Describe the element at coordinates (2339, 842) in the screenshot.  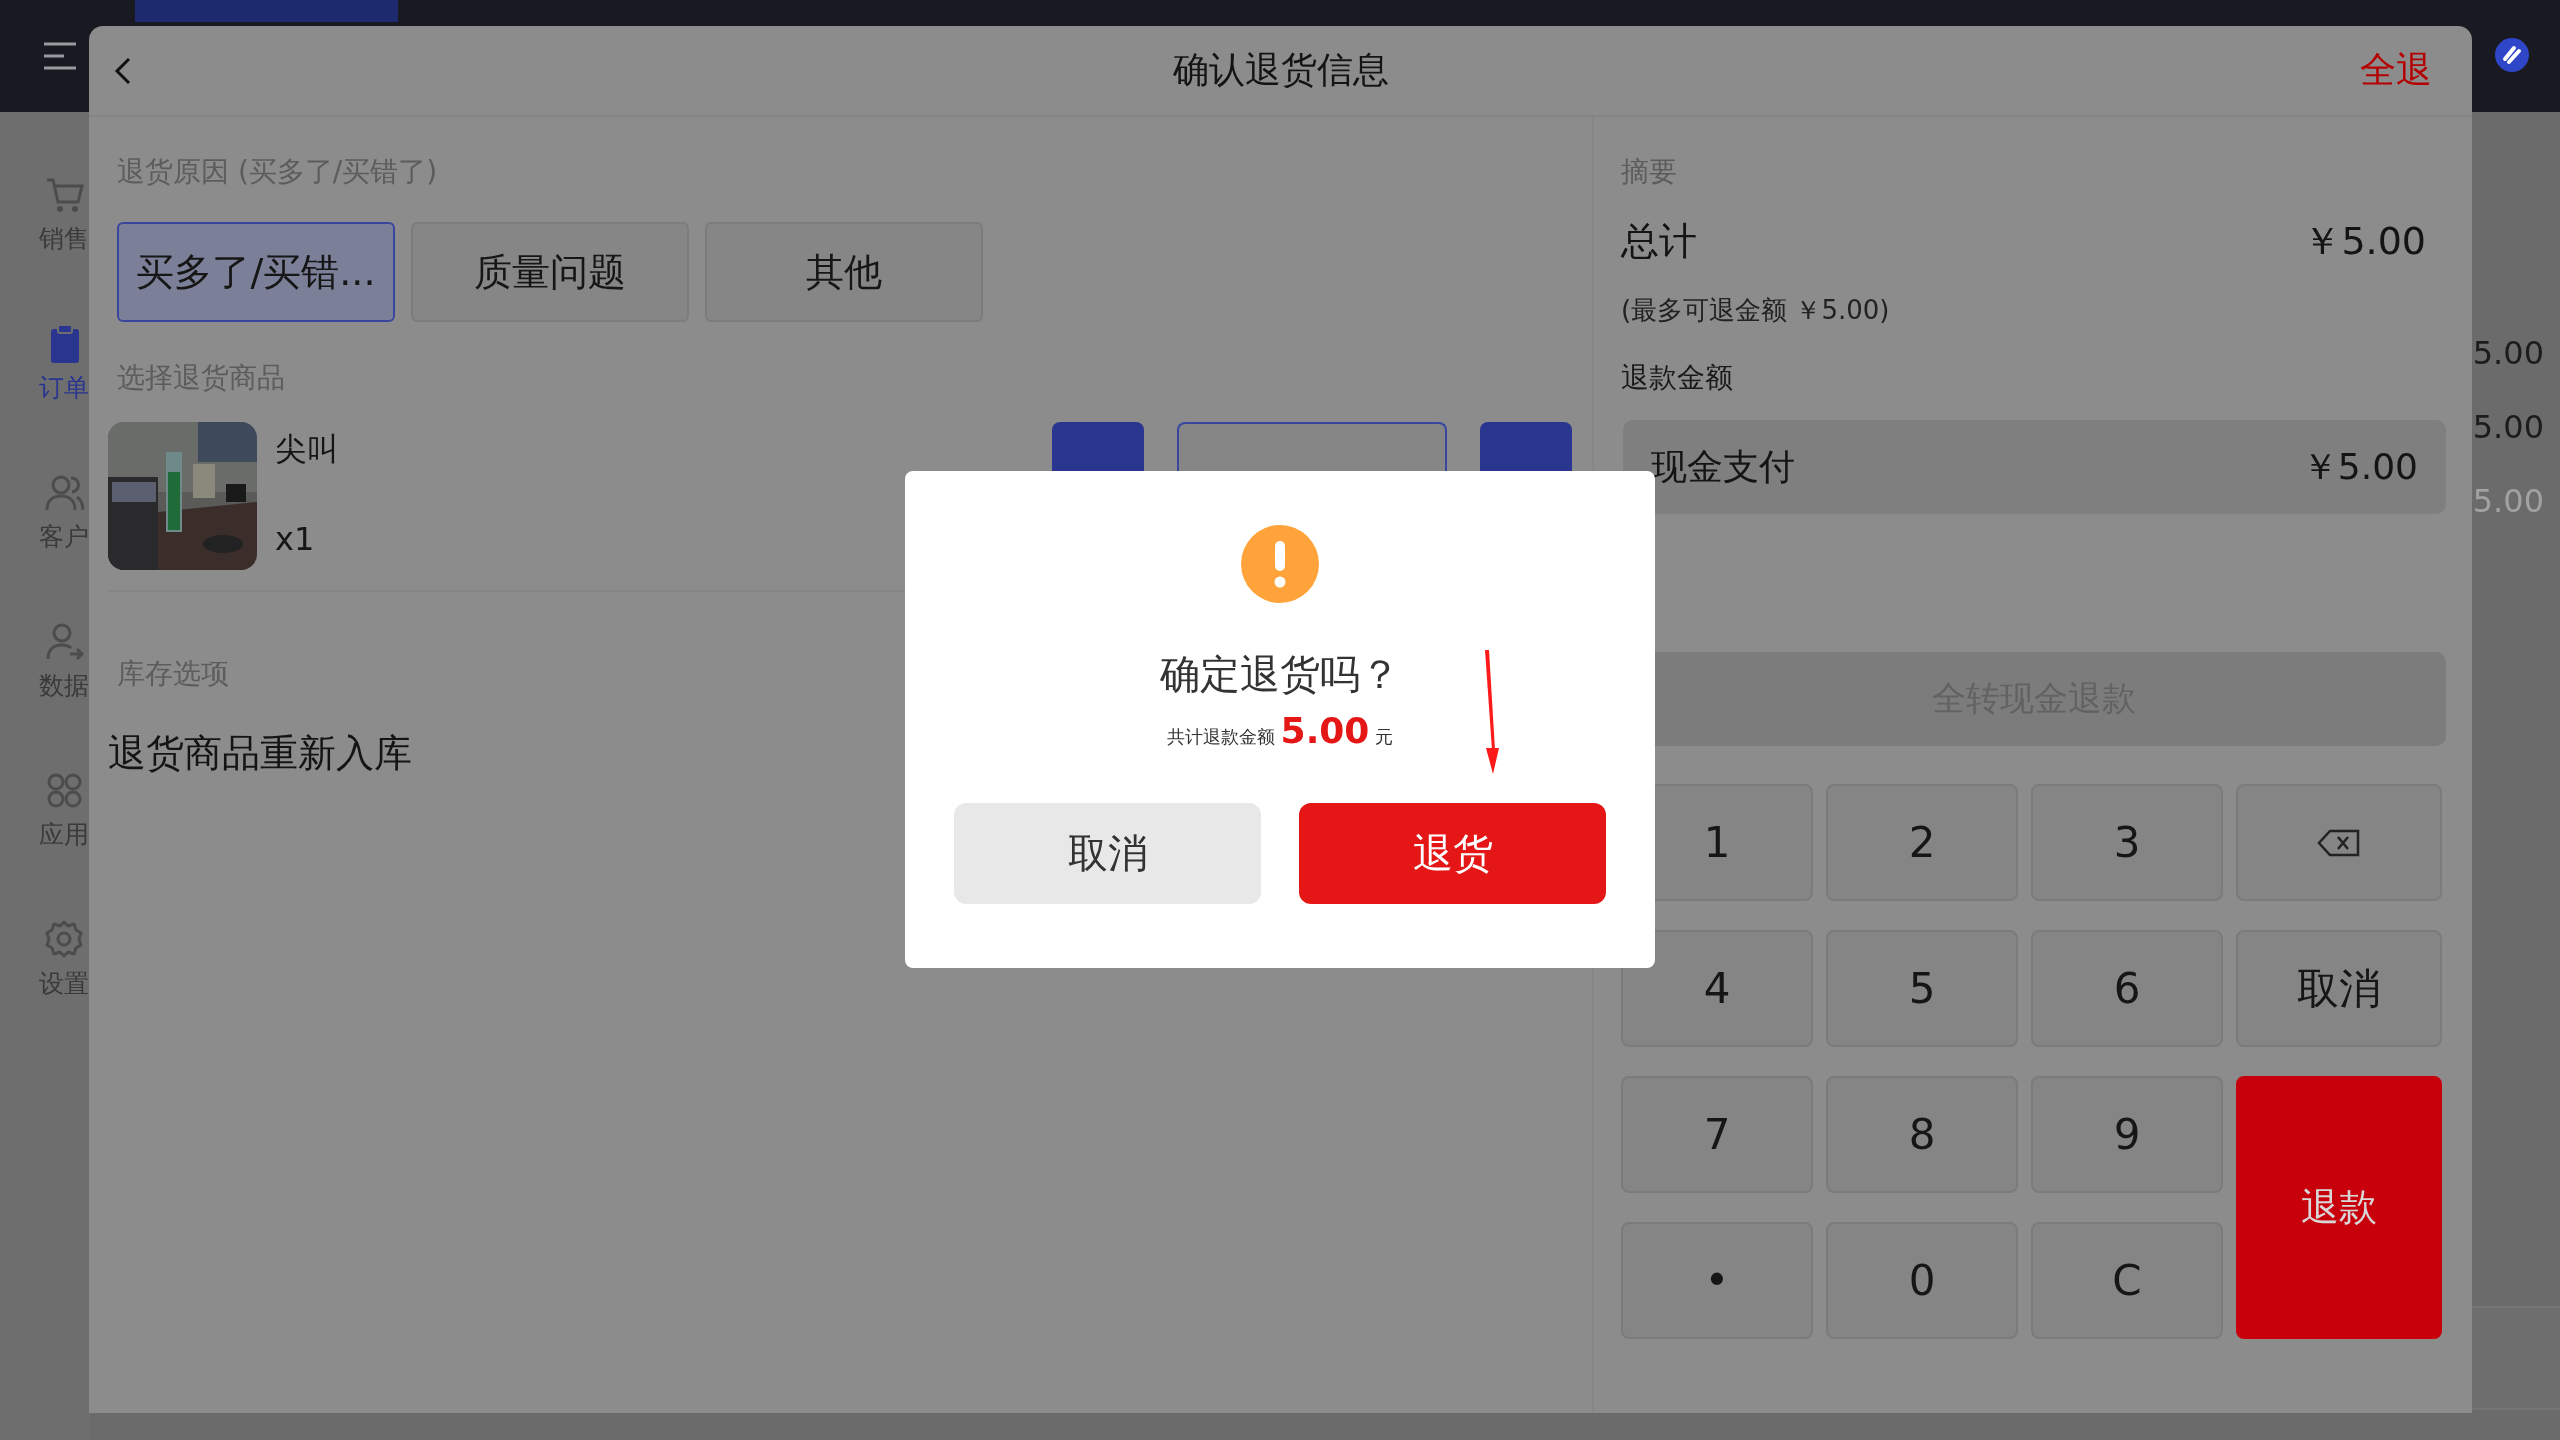
I see `backspace-icon` at that location.